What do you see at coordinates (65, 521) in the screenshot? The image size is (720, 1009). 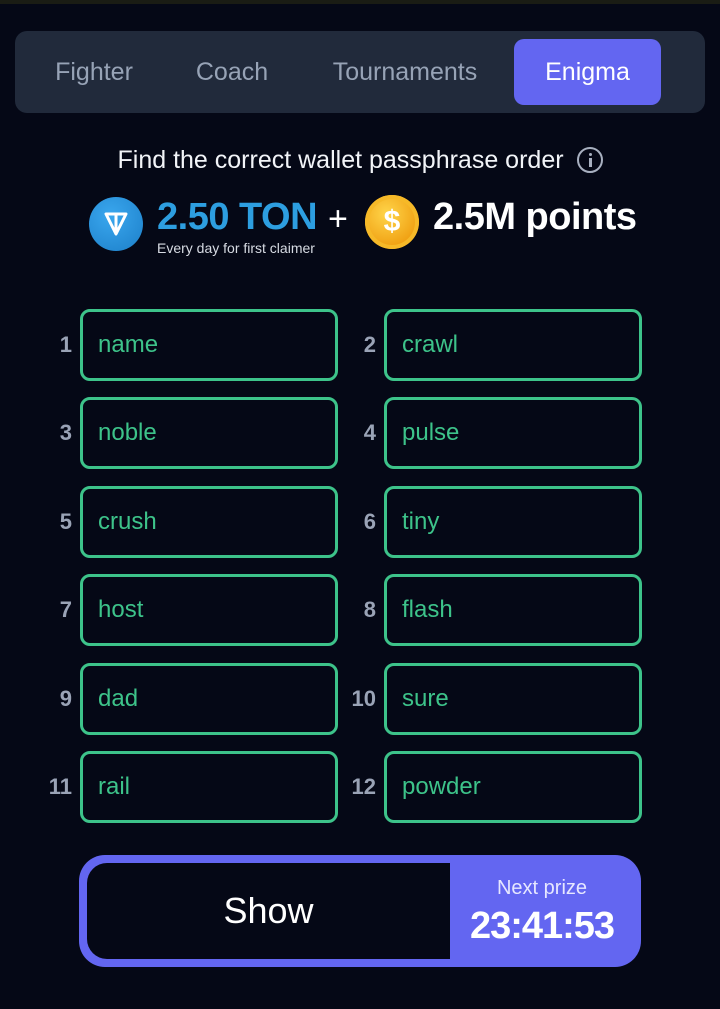 I see `word-index: 5` at bounding box center [65, 521].